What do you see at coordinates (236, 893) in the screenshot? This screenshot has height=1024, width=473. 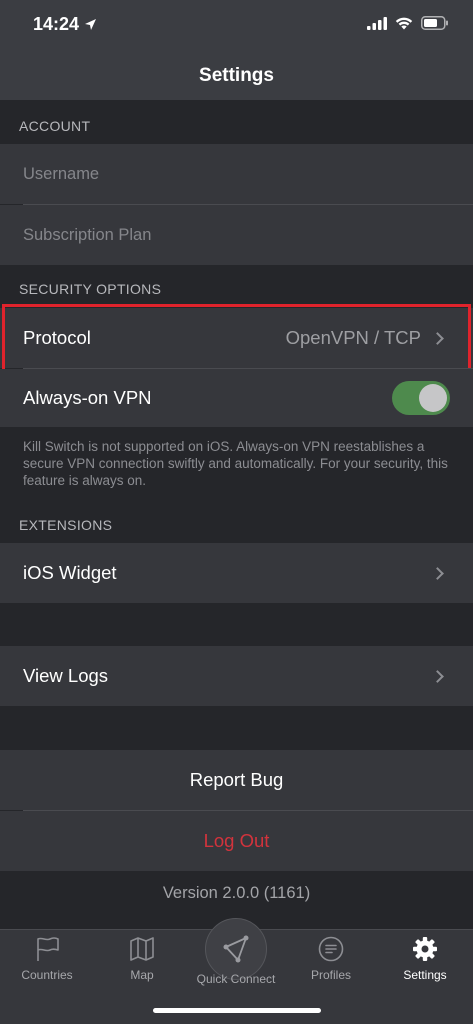 I see `version-label: Version 2.0.0 (1161)` at bounding box center [236, 893].